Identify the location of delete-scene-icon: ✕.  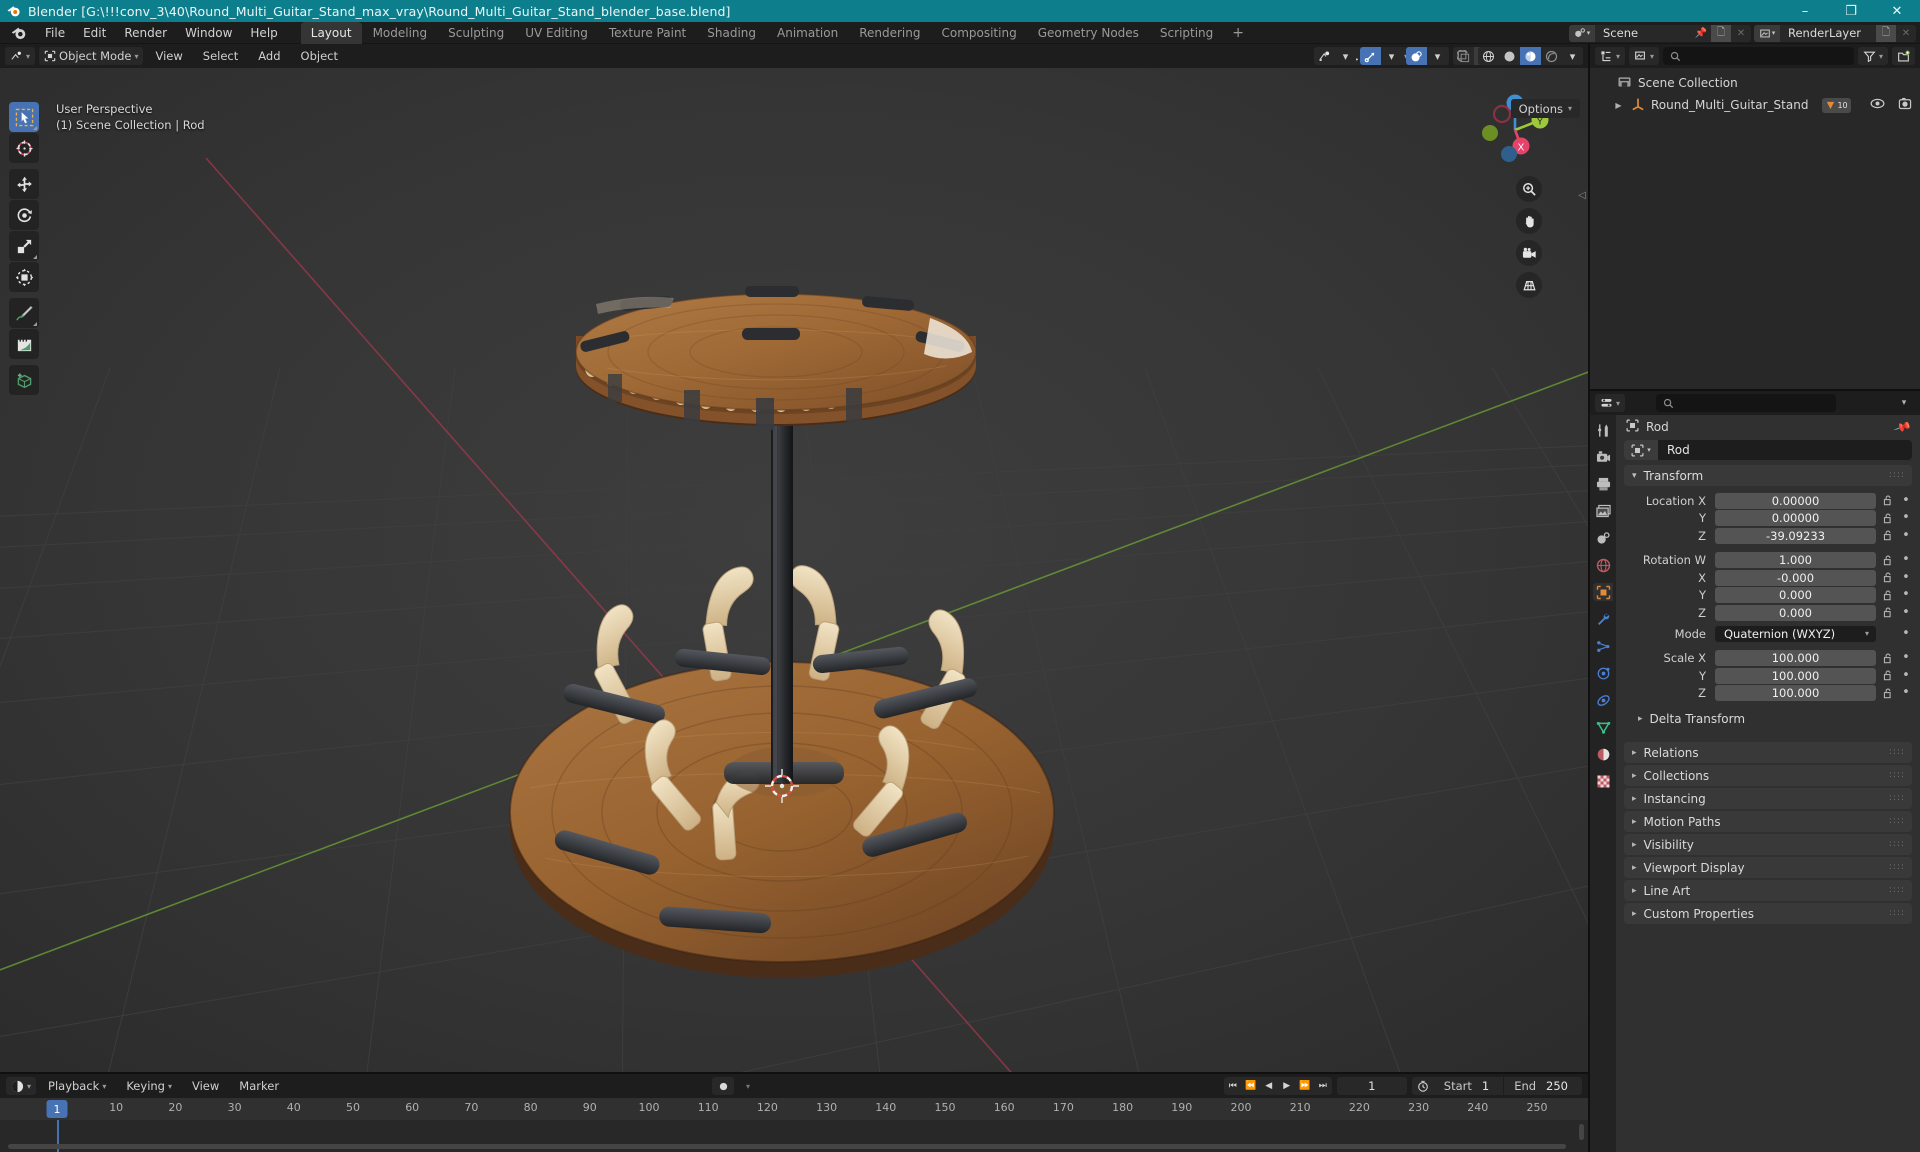
(1741, 33).